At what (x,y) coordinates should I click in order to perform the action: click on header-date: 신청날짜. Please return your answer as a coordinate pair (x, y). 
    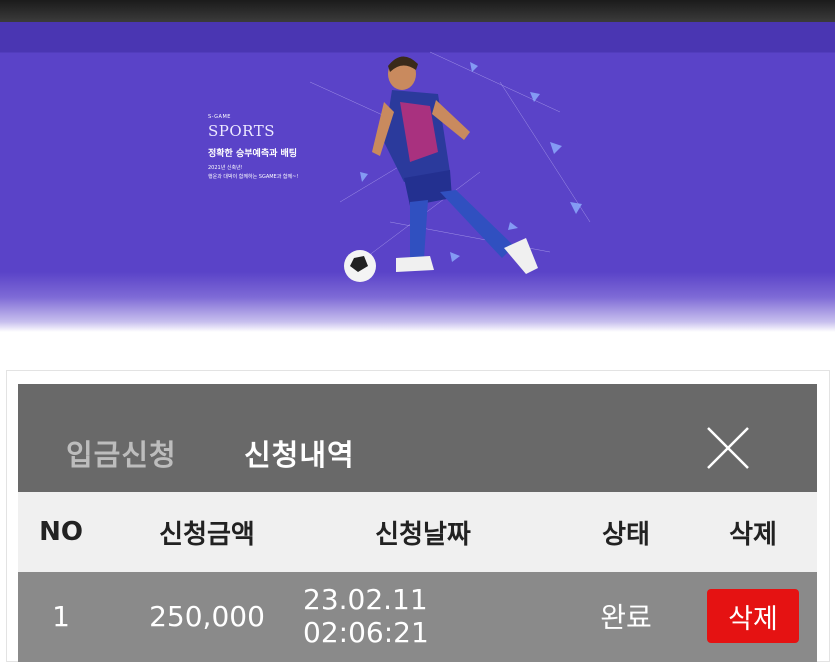
    Looking at the image, I should click on (423, 534).